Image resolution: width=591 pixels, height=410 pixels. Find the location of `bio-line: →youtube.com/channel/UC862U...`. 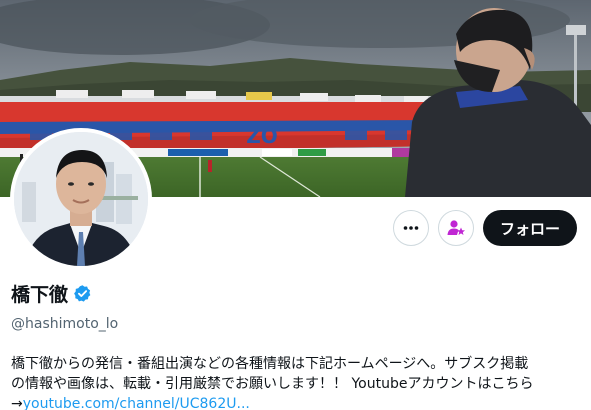

bio-line: →youtube.com/channel/UC862U... is located at coordinates (294, 402).